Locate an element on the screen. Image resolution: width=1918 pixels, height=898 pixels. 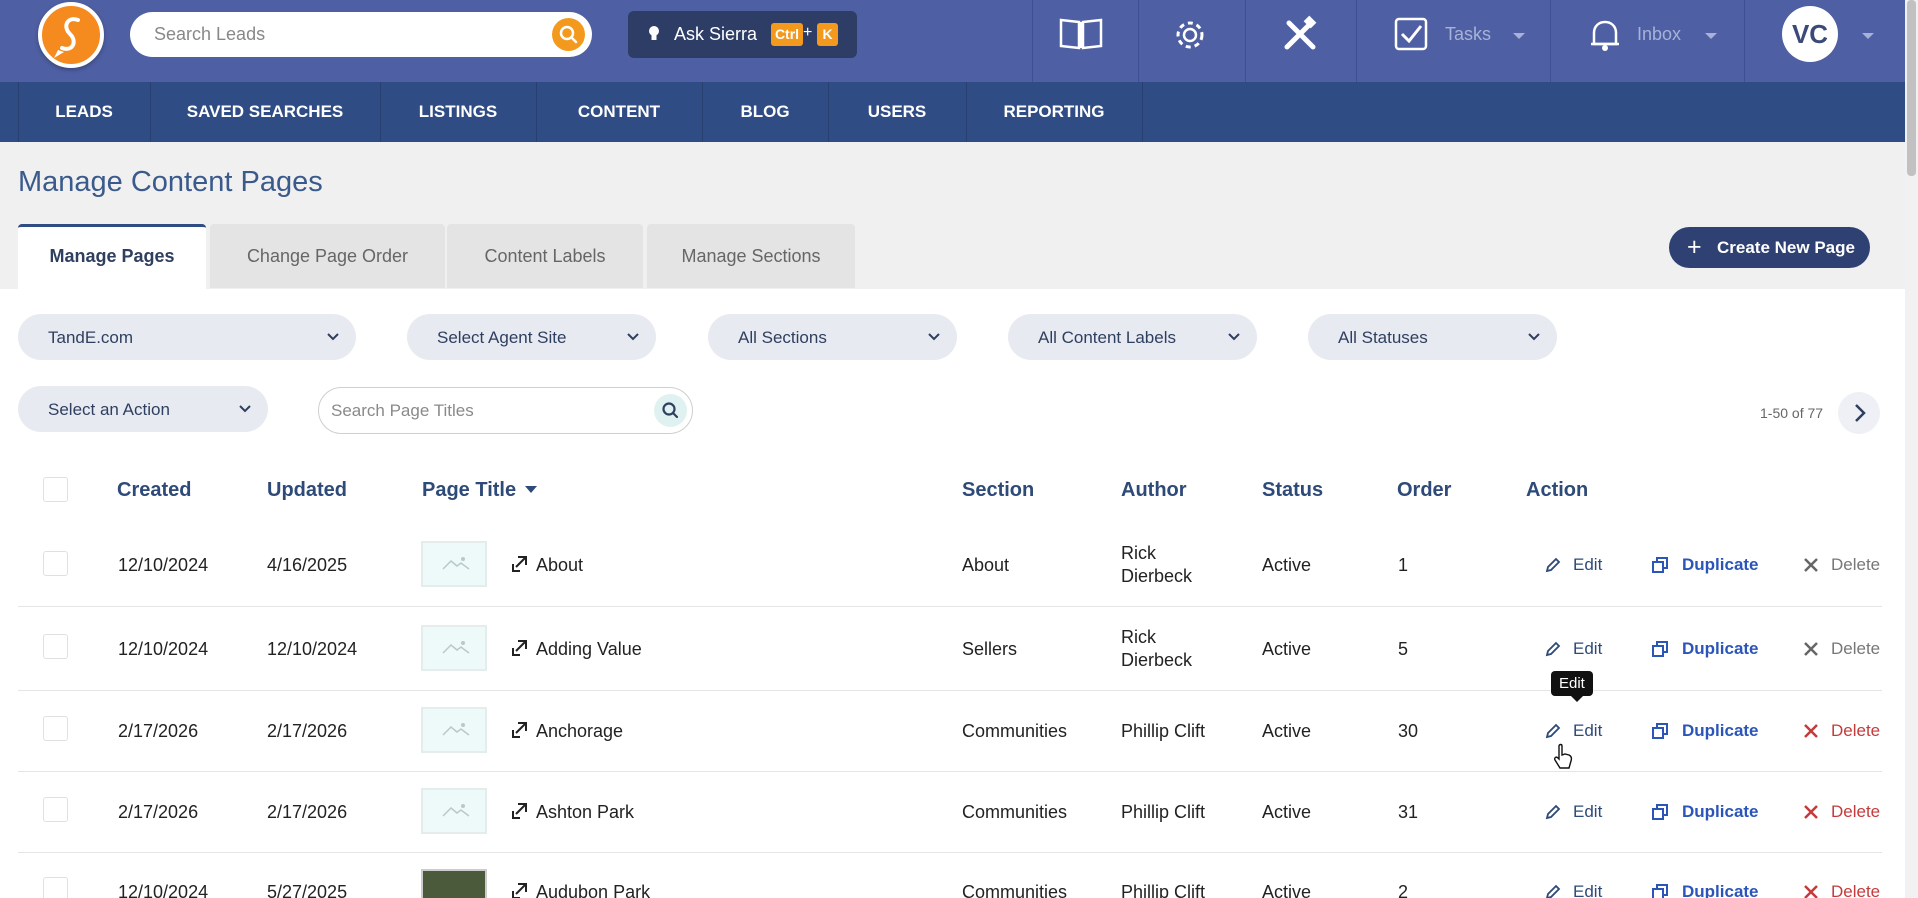
tasks-dropdown-caret is located at coordinates (1519, 36).